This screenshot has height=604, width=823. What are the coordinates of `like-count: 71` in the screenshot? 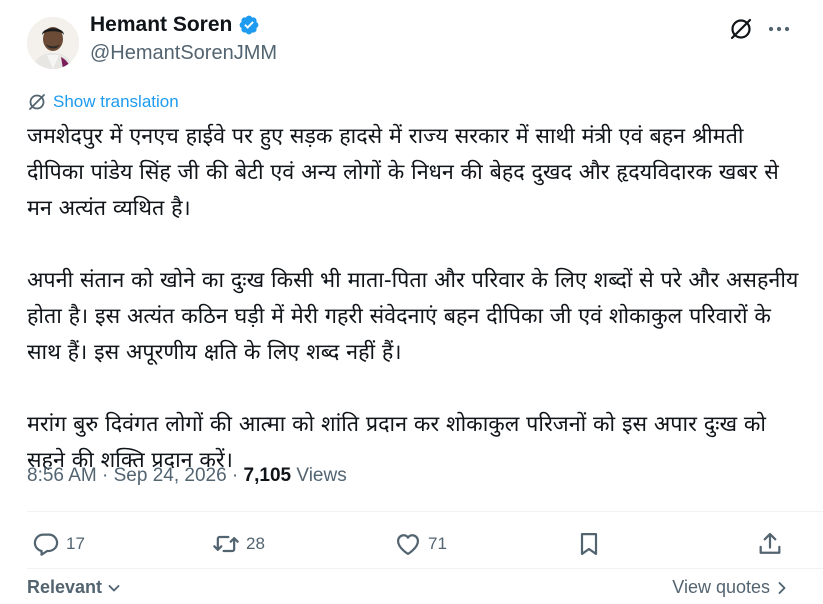 It's located at (437, 543).